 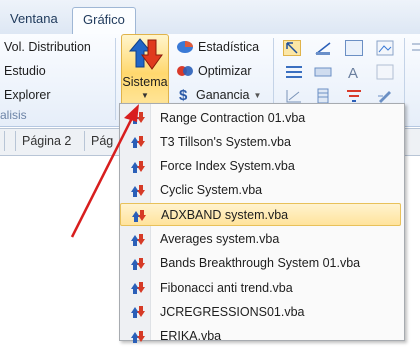 I want to click on annotation-arrow, so click(x=104, y=171).